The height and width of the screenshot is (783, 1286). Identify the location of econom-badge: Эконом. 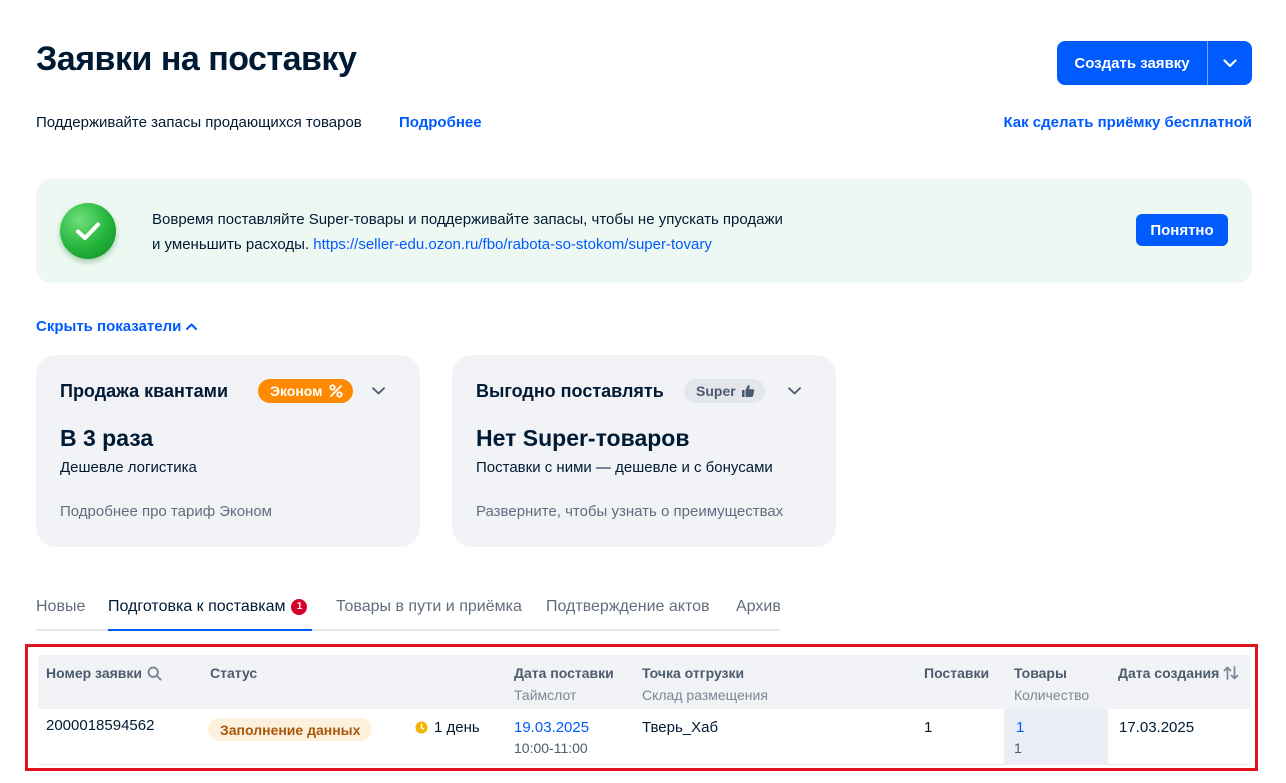
(305, 391).